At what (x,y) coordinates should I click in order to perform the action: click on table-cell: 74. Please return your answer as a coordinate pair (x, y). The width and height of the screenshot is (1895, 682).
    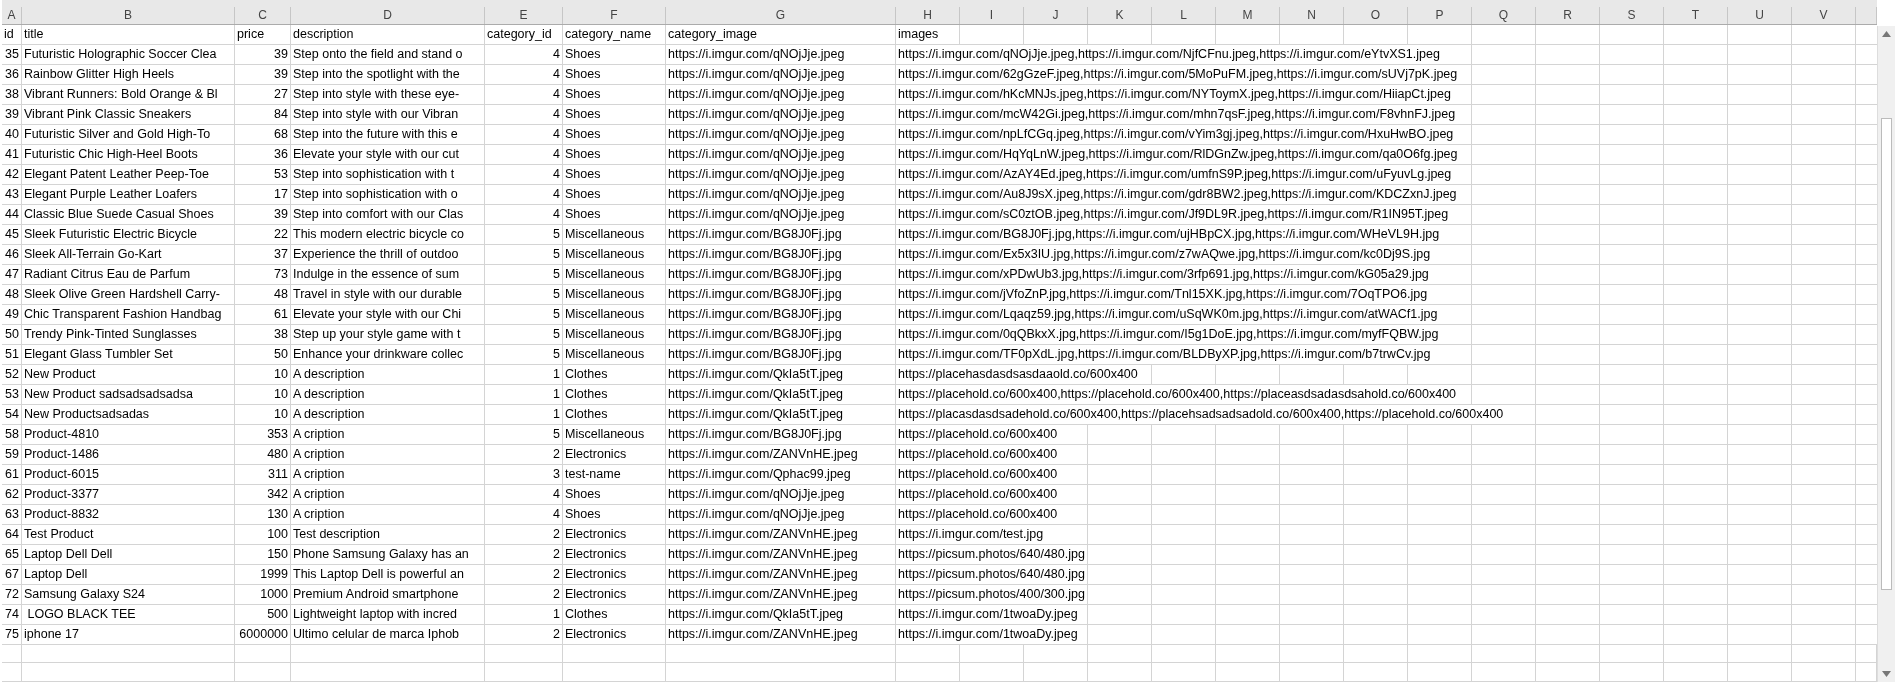
    Looking at the image, I should click on (12, 614).